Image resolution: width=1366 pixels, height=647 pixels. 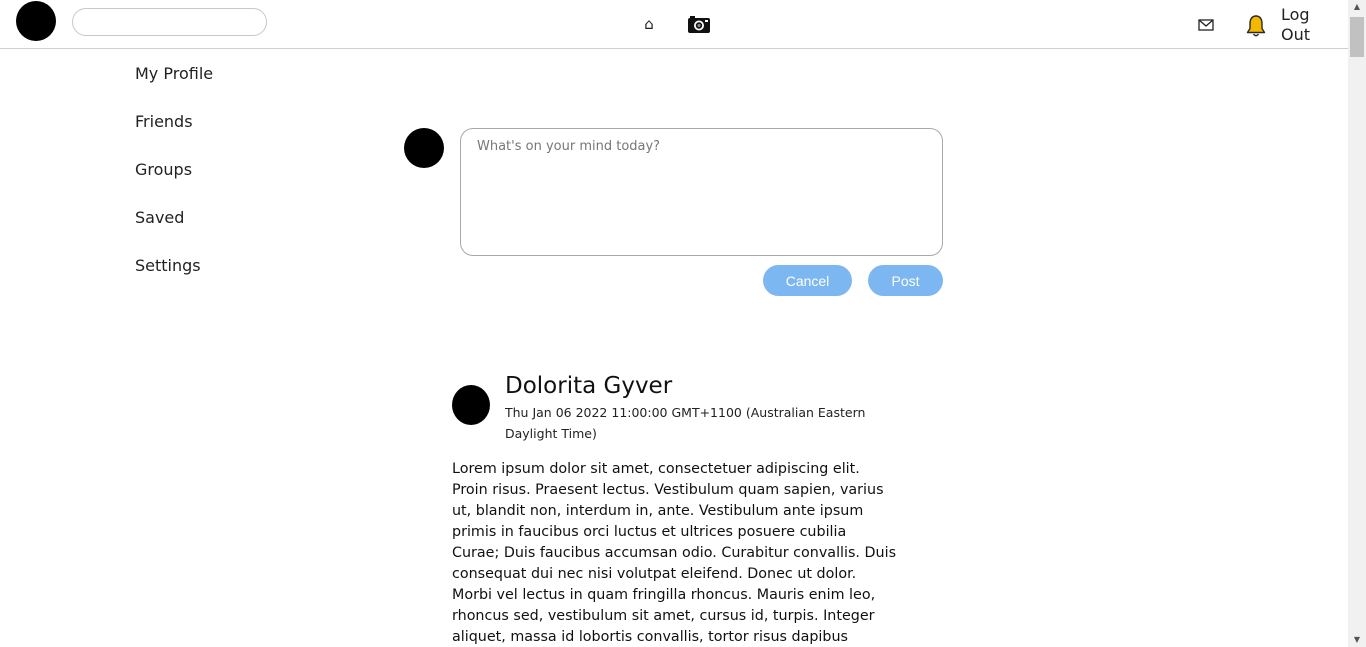 What do you see at coordinates (424, 148) in the screenshot?
I see `composer-avatar` at bounding box center [424, 148].